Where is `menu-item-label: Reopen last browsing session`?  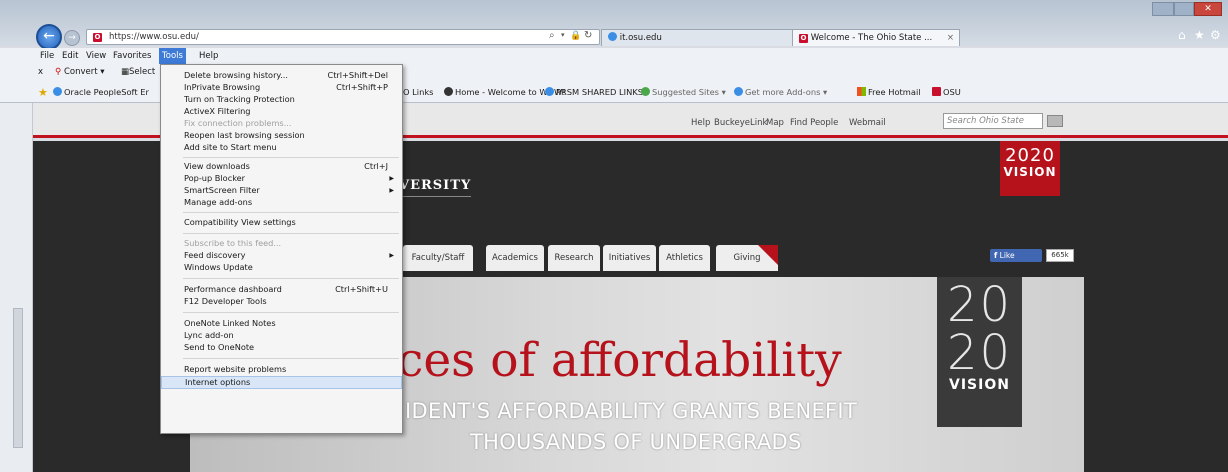 menu-item-label: Reopen last browsing session is located at coordinates (244, 135).